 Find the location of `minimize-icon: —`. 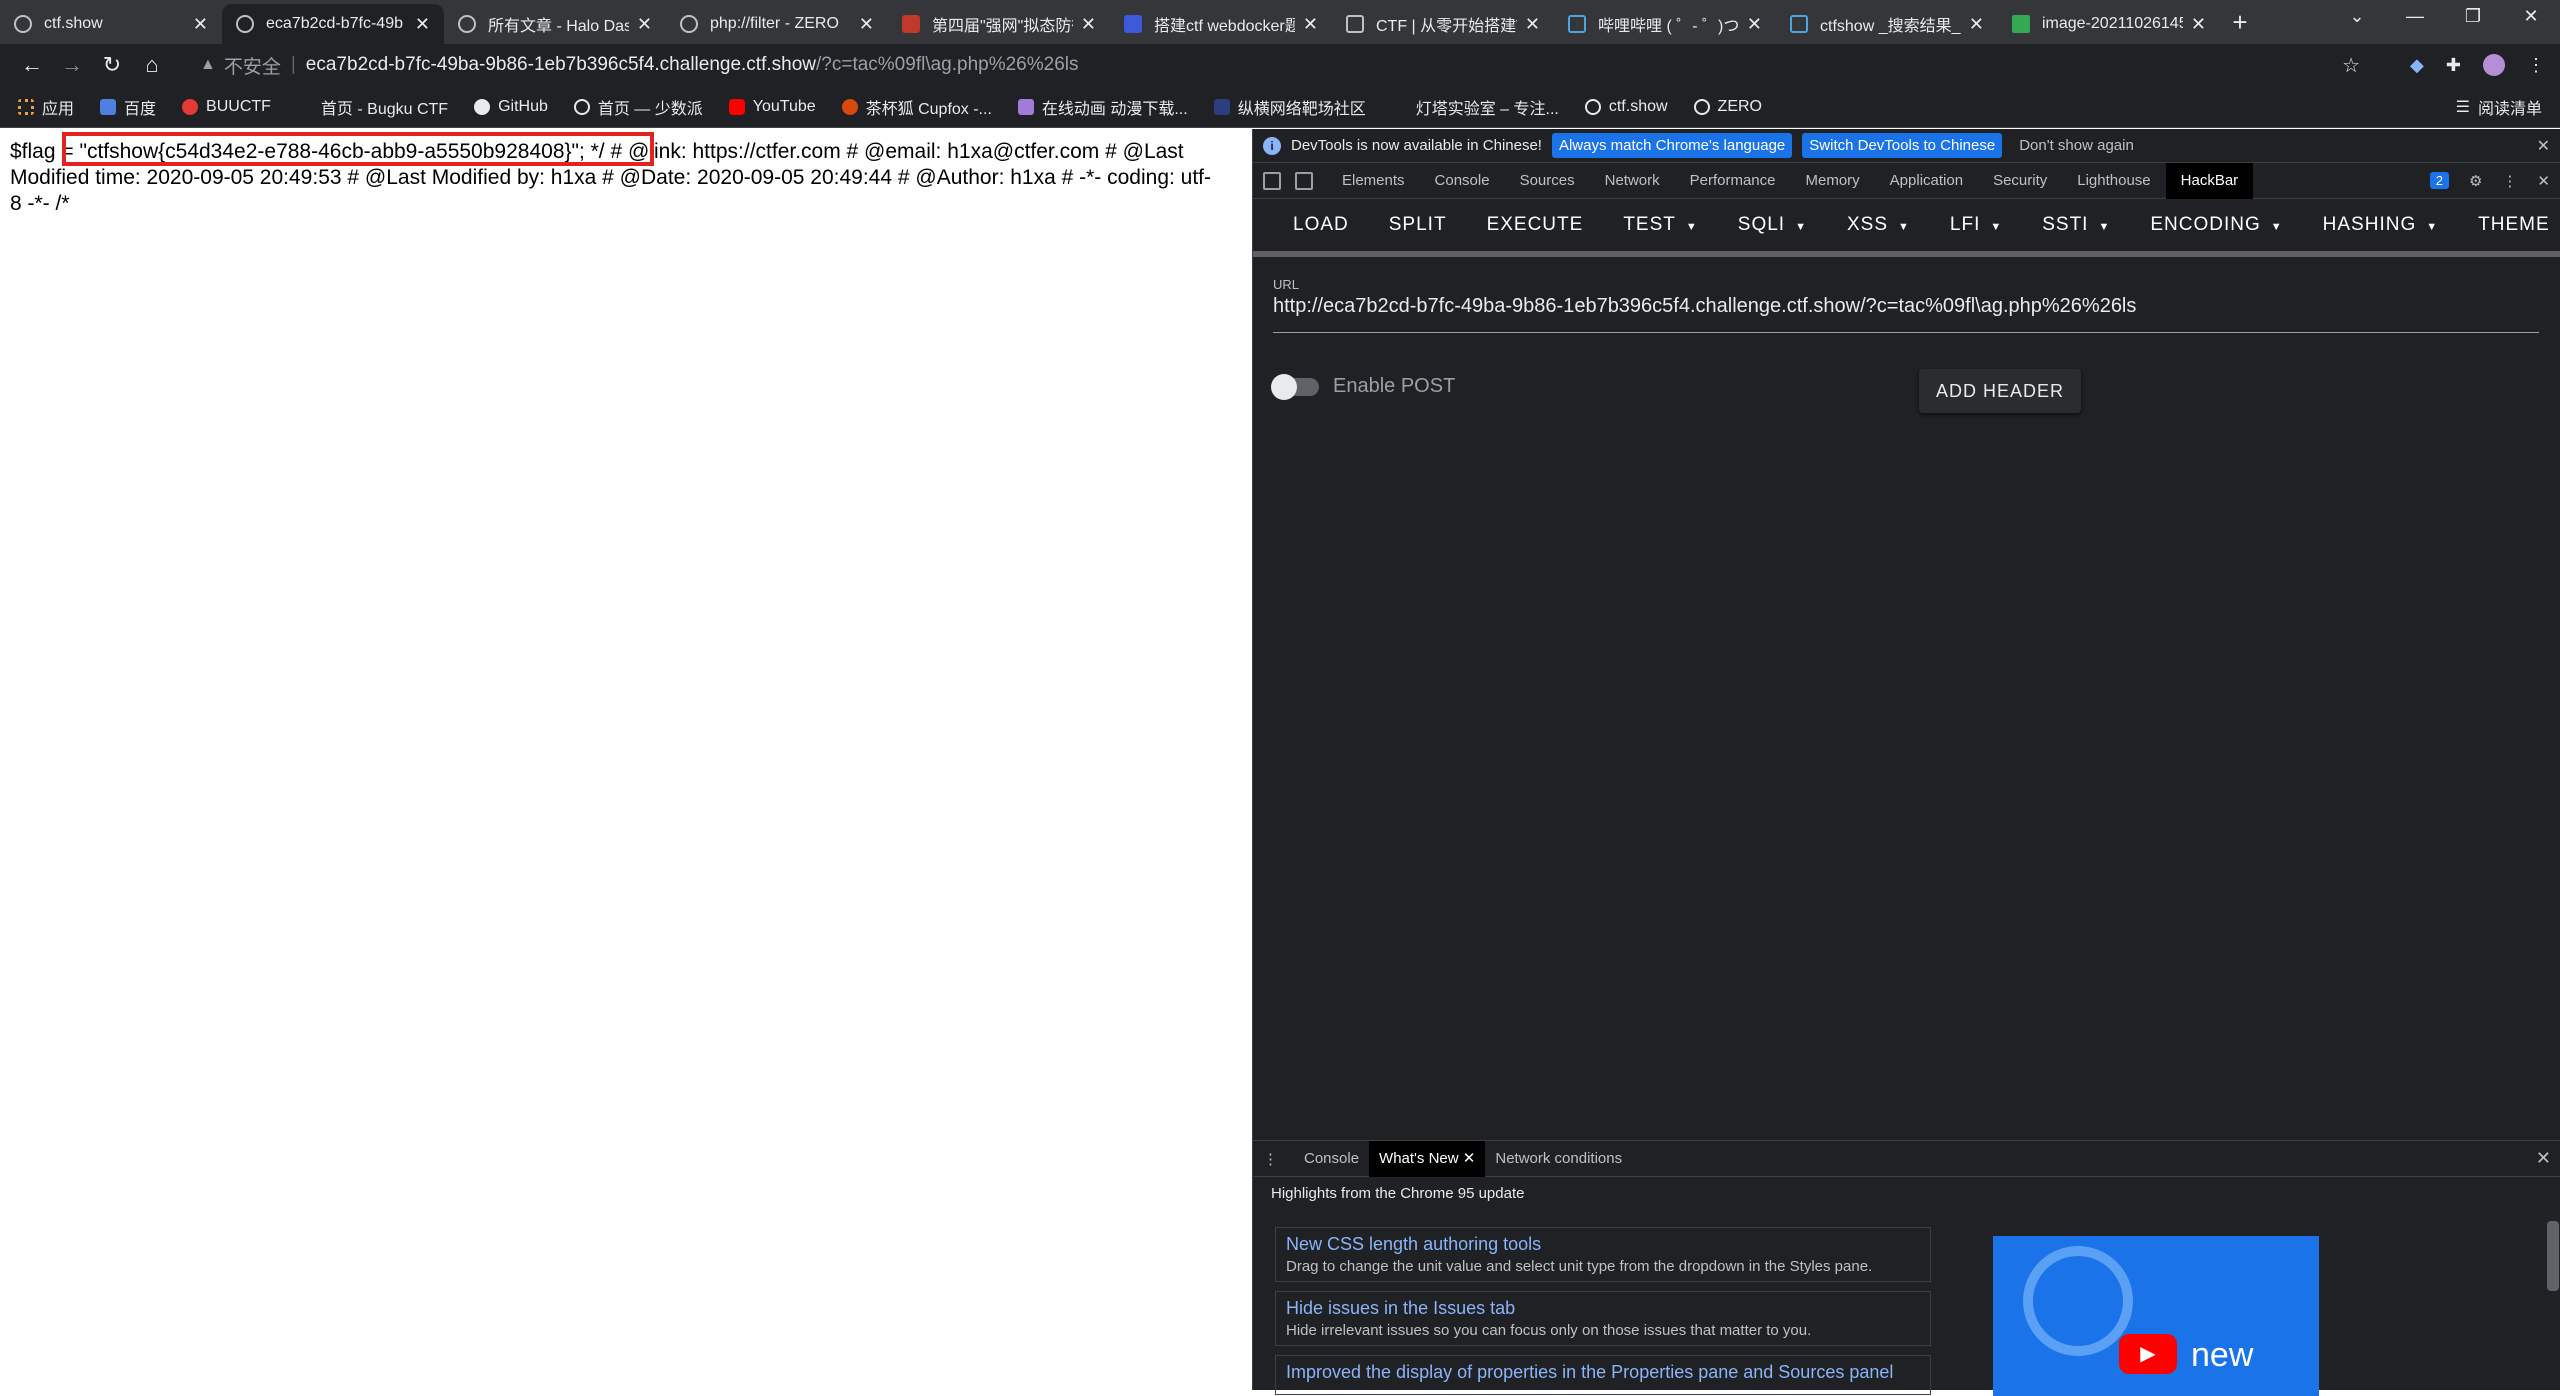

minimize-icon: — is located at coordinates (2415, 16).